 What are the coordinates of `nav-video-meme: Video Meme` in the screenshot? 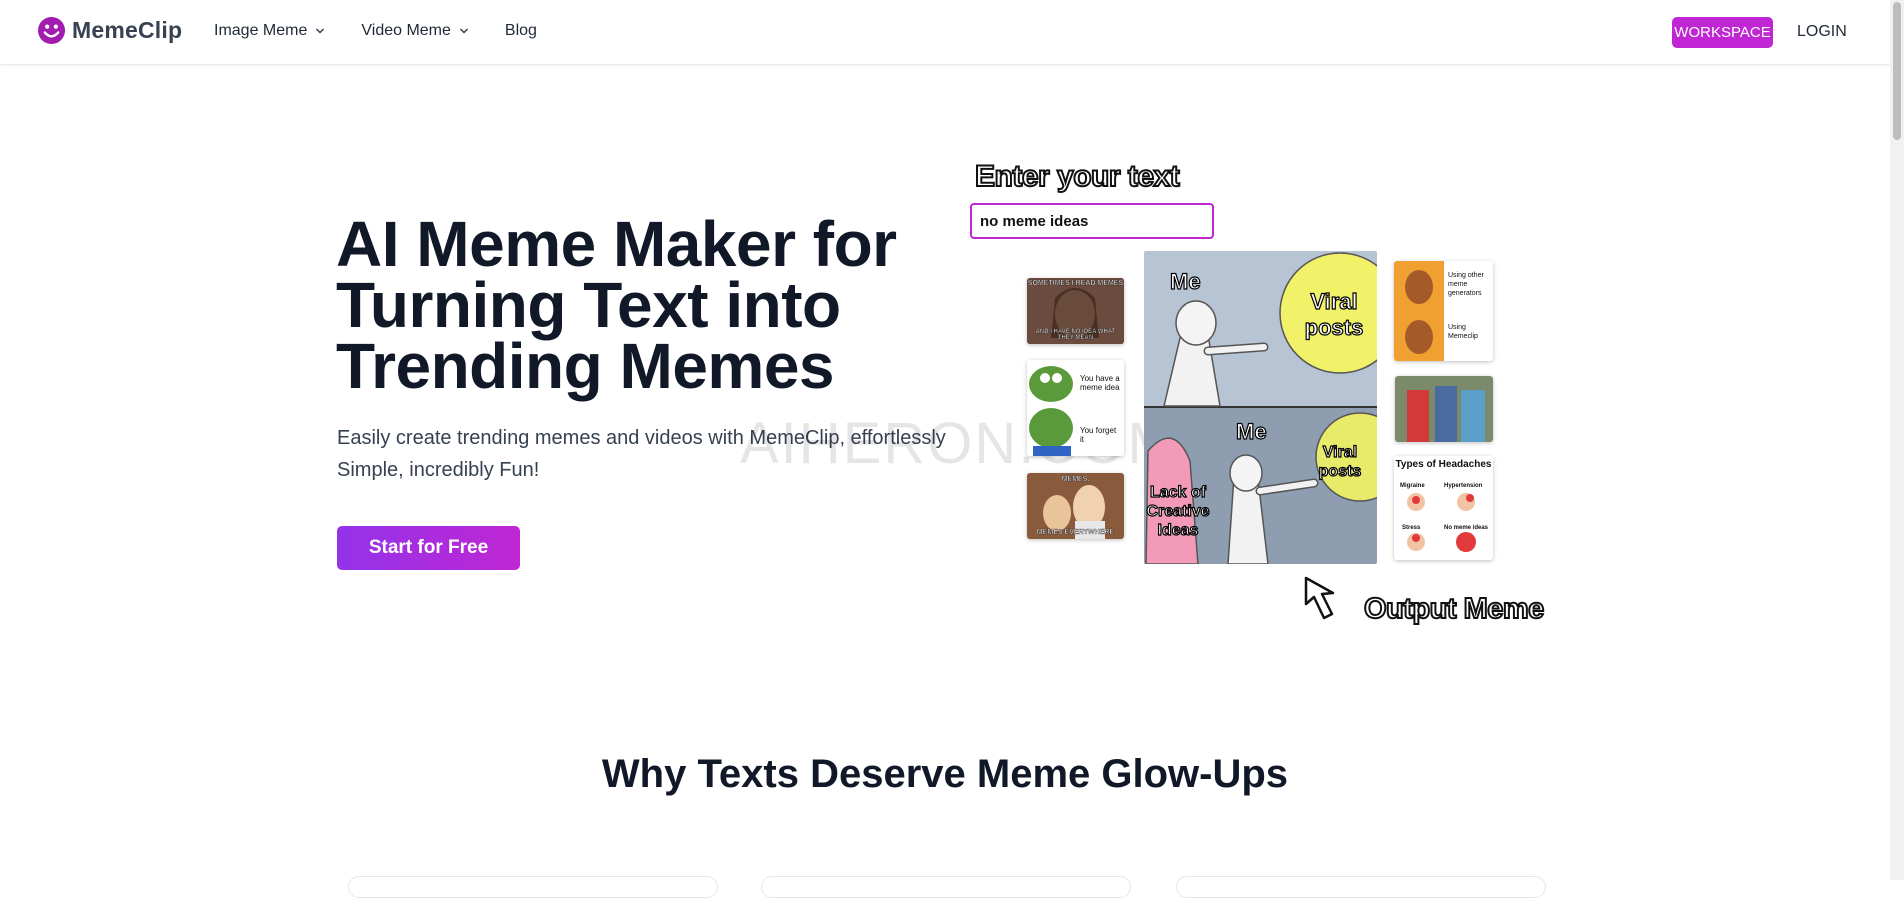 It's located at (415, 31).